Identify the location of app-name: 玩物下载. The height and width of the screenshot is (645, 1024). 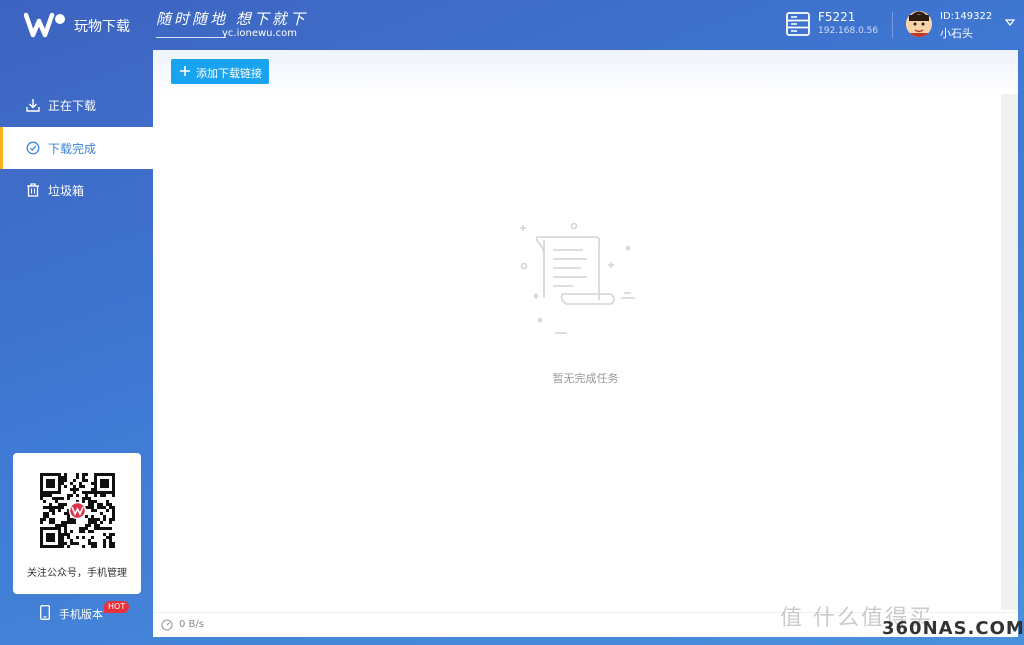
(102, 27).